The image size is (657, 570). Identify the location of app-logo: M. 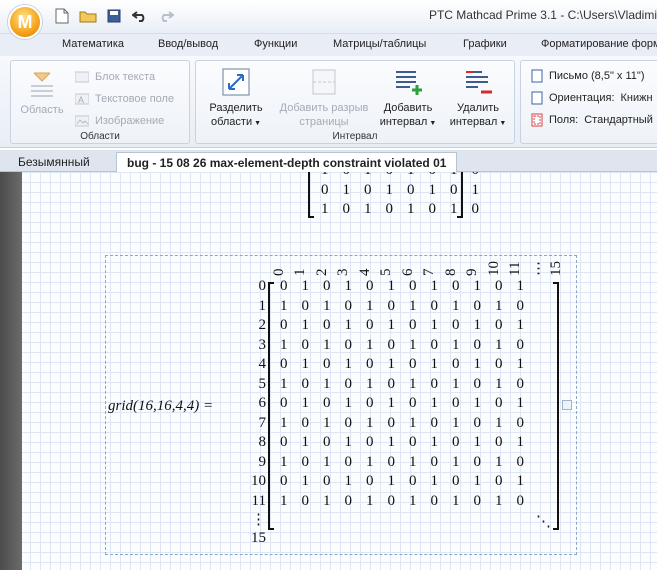
(25, 22).